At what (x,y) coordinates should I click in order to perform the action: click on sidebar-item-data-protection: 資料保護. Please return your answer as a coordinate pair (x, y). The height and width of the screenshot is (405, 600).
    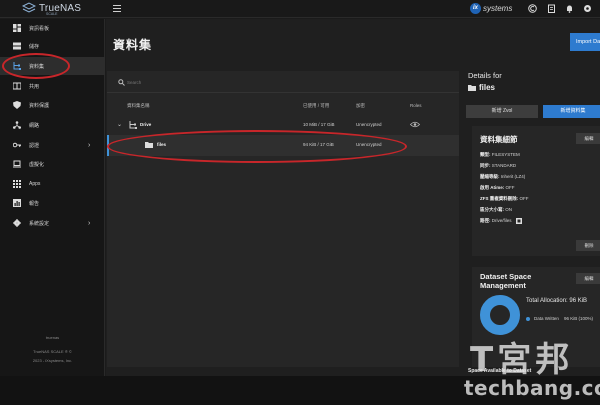
    Looking at the image, I should click on (52, 105).